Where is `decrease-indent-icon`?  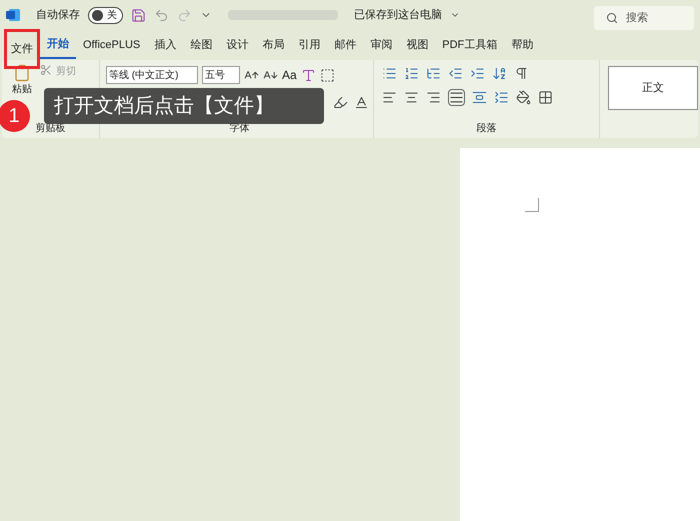 decrease-indent-icon is located at coordinates (456, 73).